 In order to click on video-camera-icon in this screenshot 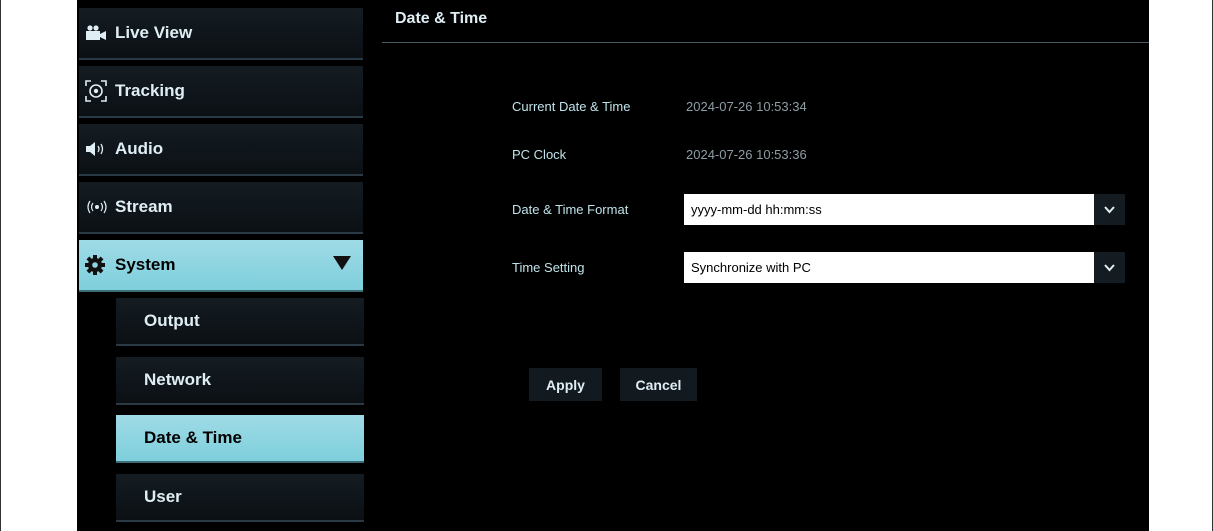, I will do `click(100, 33)`.